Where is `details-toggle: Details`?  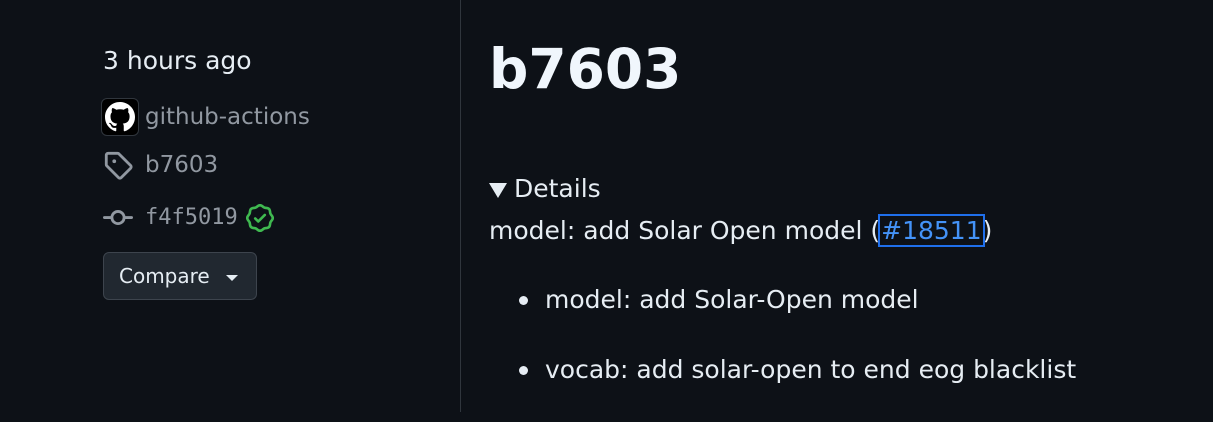
details-toggle: Details is located at coordinates (545, 189).